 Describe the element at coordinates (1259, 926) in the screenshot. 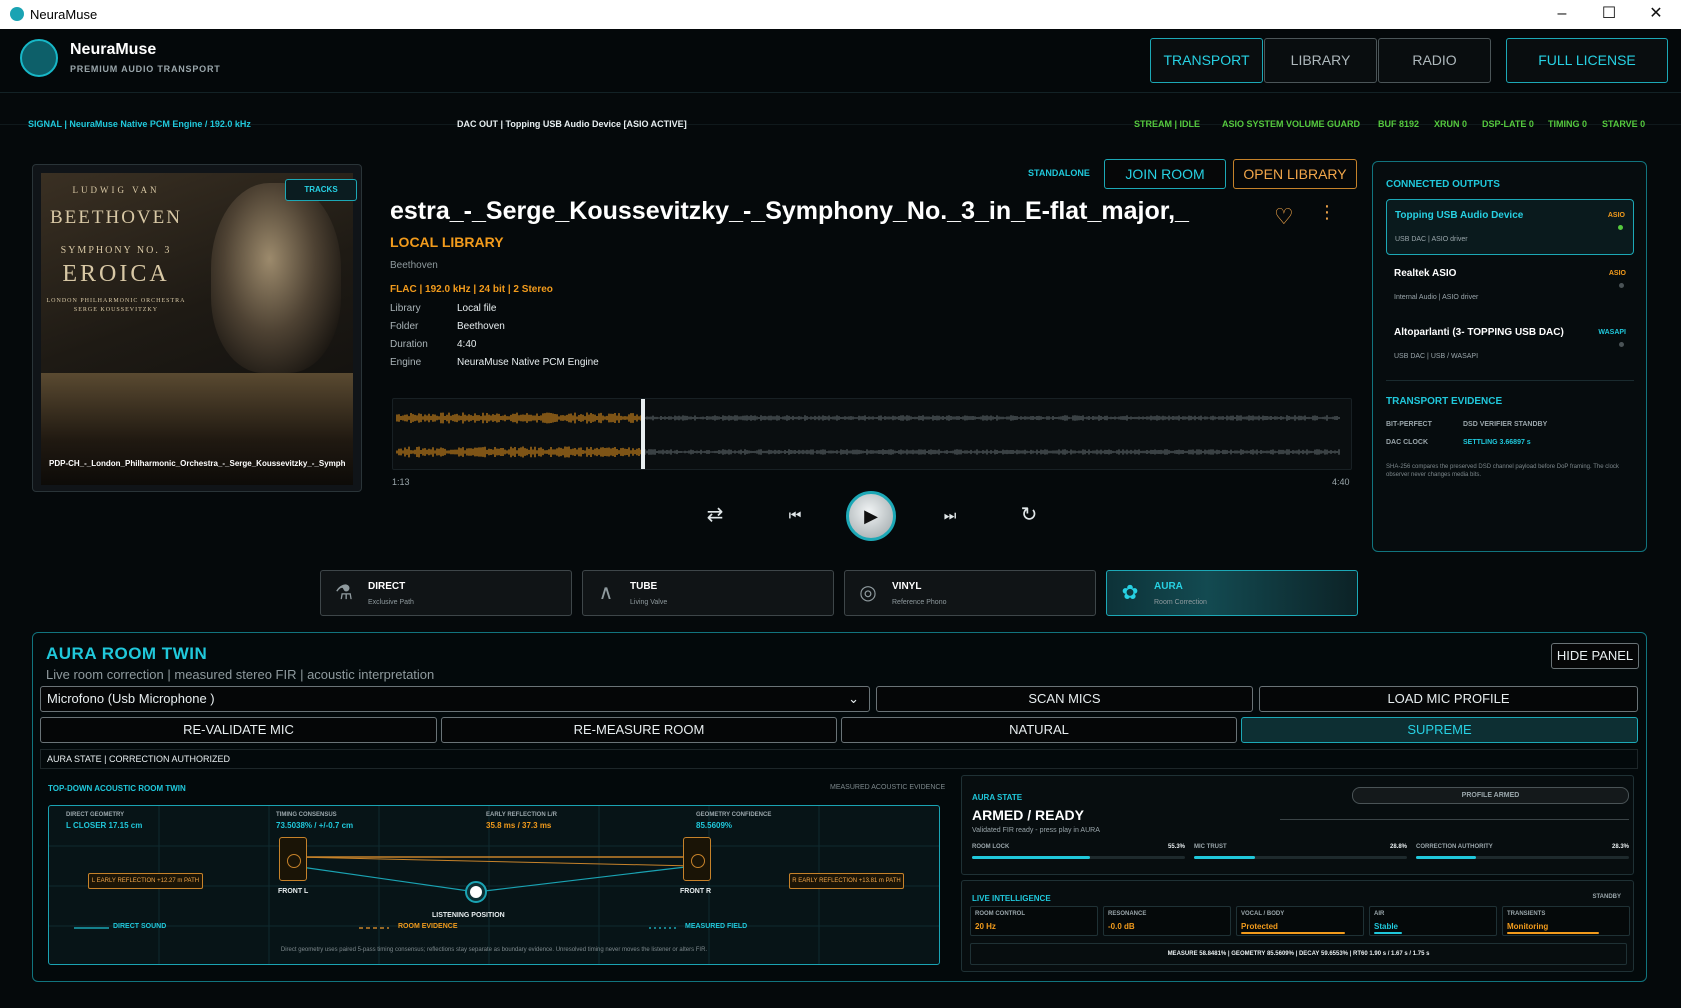

I see `cell-value: Protected` at that location.